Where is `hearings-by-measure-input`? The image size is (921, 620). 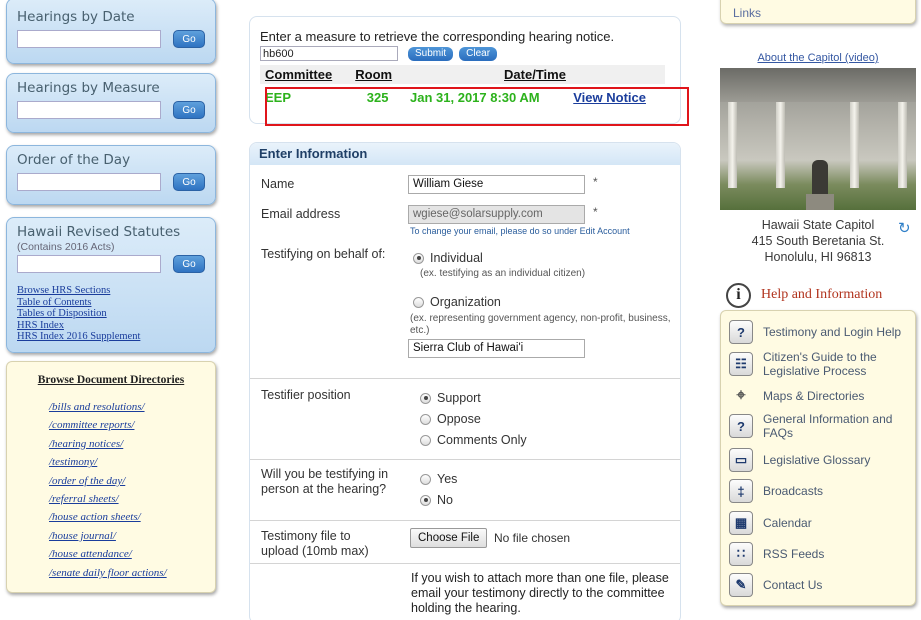
hearings-by-measure-input is located at coordinates (89, 110).